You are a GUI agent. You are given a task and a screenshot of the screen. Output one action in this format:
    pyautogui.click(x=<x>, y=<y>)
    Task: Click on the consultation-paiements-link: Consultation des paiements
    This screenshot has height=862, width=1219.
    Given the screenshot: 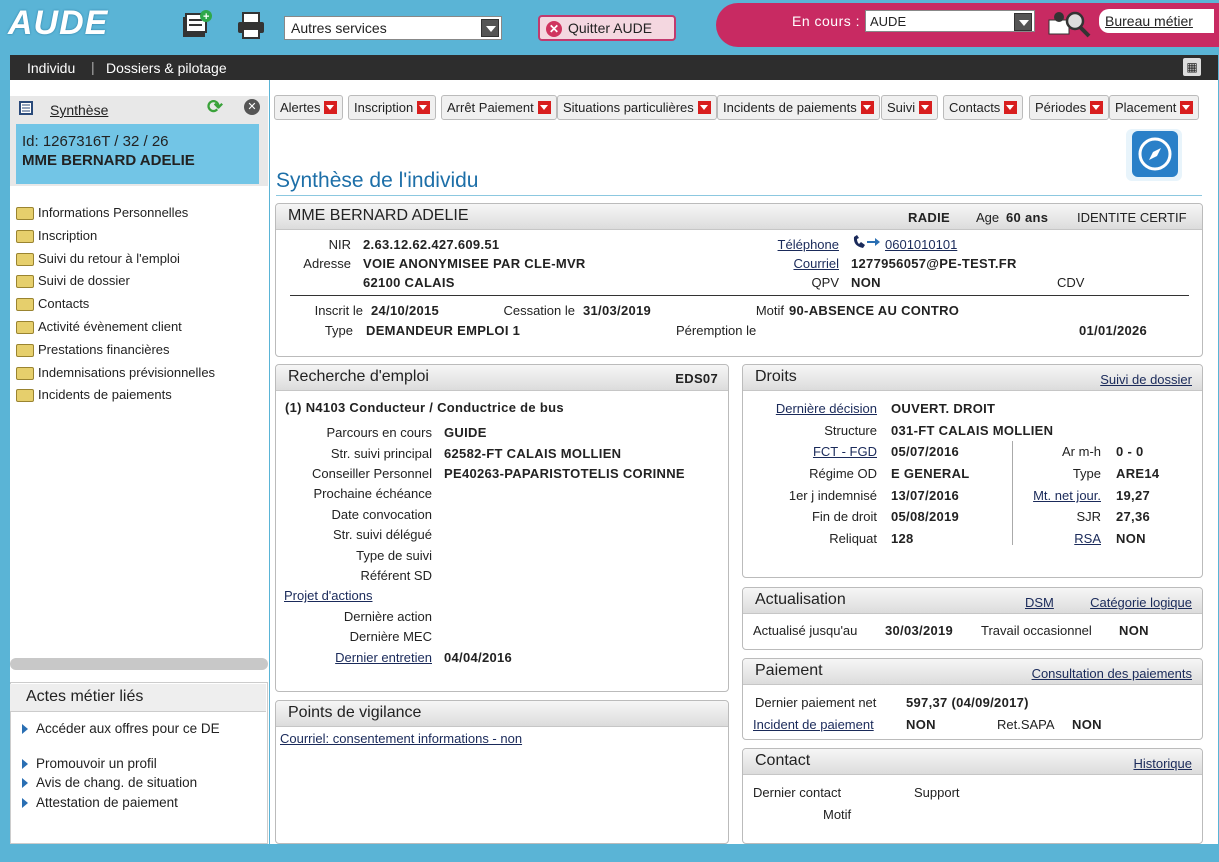 What is the action you would take?
    pyautogui.click(x=1112, y=673)
    